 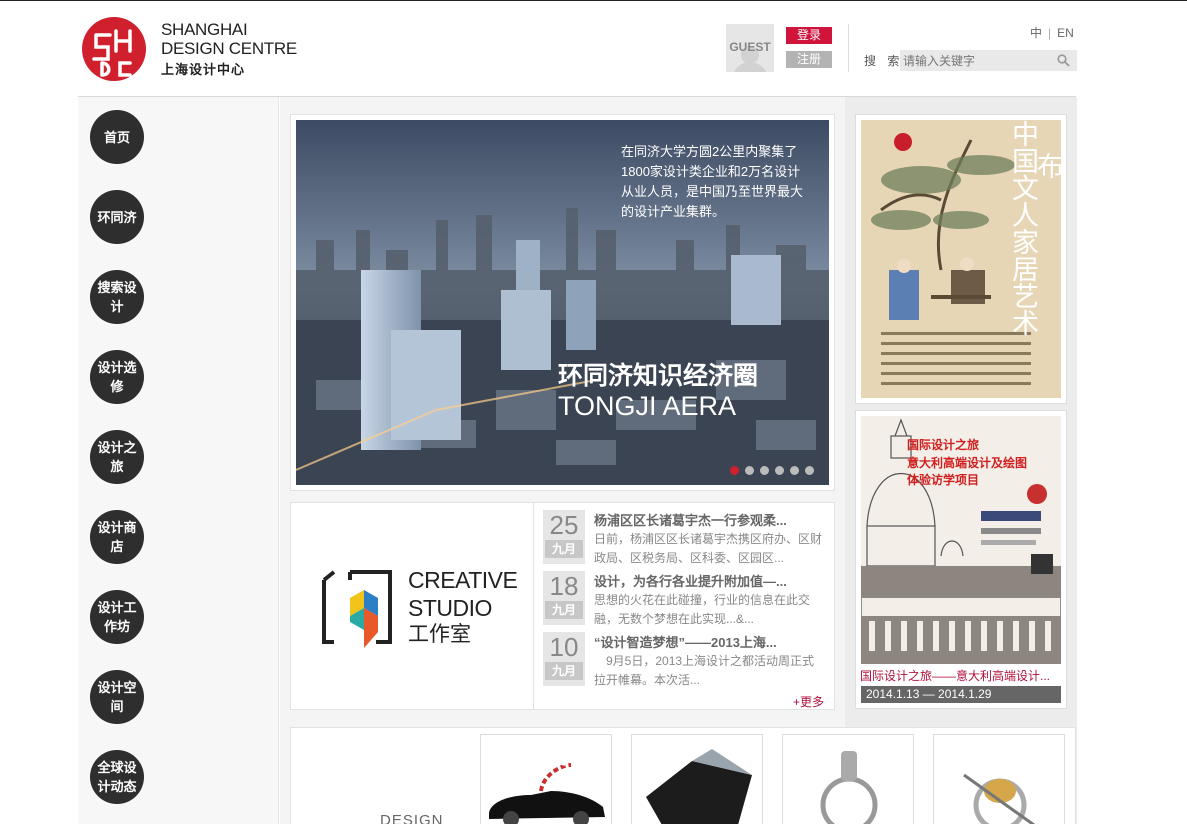 I want to click on creative-studio-text: CREATIVE STUDIO 工作室, so click(x=463, y=607).